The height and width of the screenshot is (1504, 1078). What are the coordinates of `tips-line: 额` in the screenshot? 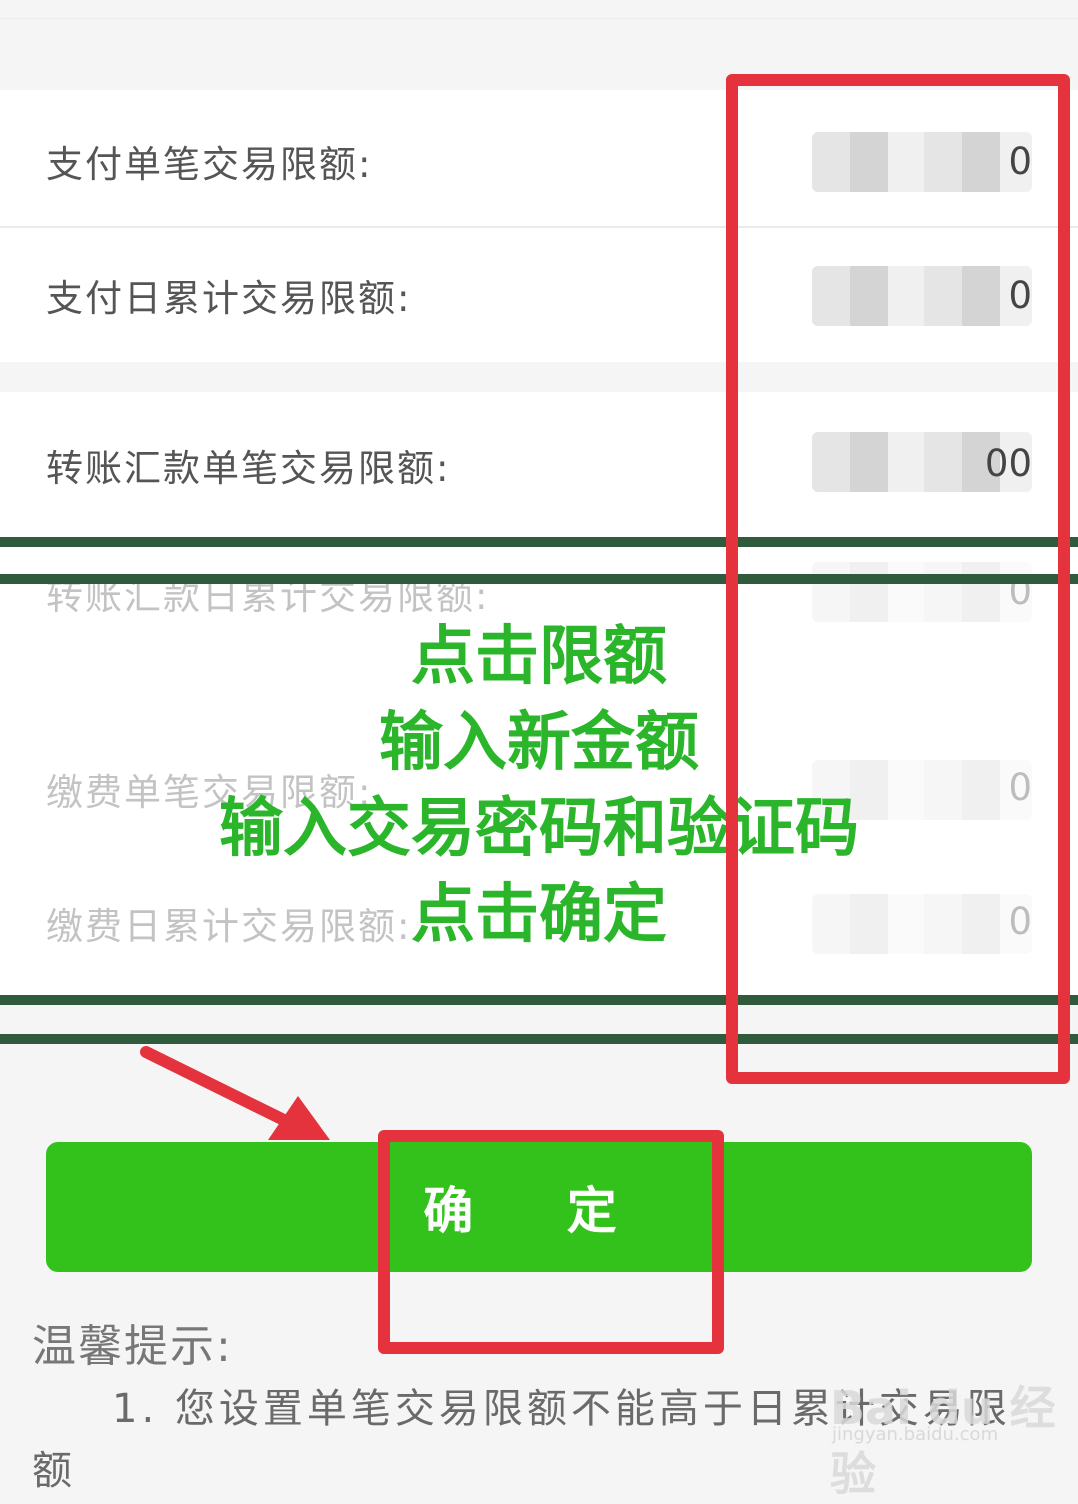 It's located at (52, 1471).